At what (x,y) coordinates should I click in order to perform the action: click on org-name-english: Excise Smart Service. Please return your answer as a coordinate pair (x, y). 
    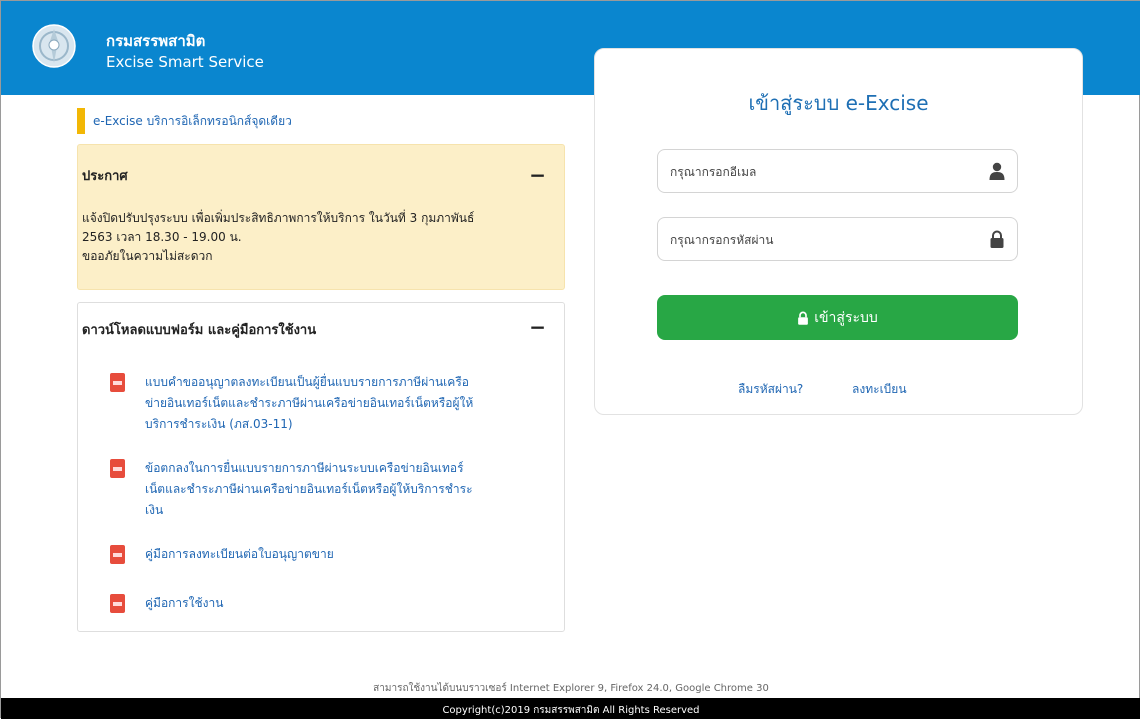
    Looking at the image, I should click on (185, 62).